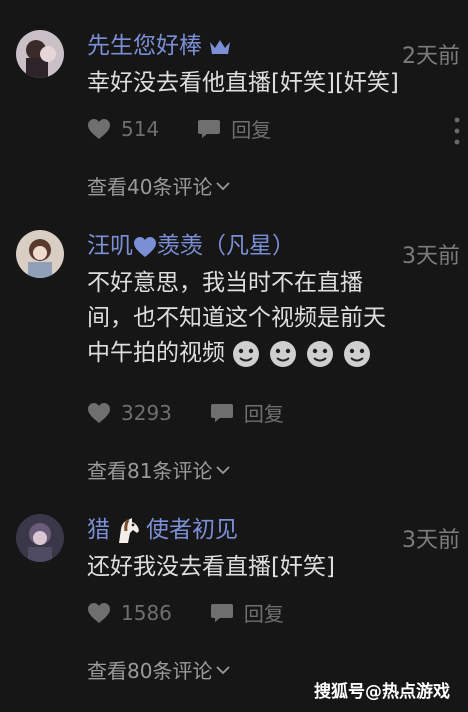 Image resolution: width=468 pixels, height=712 pixels. Describe the element at coordinates (185, 612) in the screenshot. I see `comment-actions: 1586 回复` at that location.